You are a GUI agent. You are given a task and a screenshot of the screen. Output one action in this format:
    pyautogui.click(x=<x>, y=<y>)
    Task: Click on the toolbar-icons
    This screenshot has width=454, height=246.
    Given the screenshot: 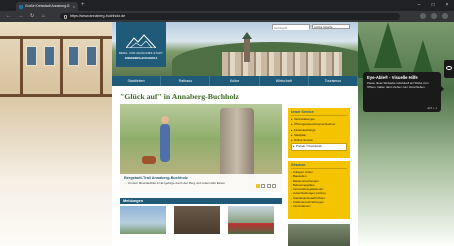 What is the action you would take?
    pyautogui.click(x=434, y=16)
    